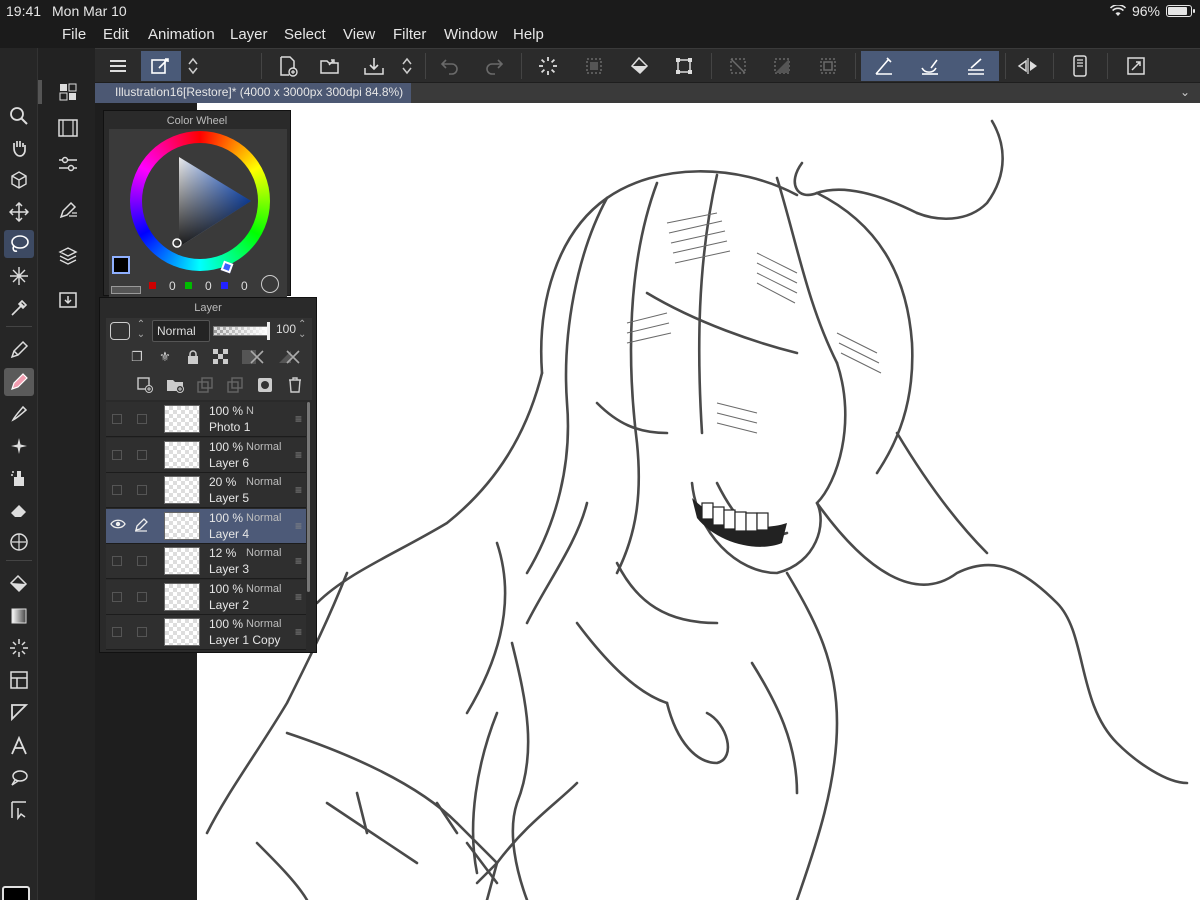 The image size is (1200, 900). What do you see at coordinates (253, 357) in the screenshot?
I see `mask-enable-icon` at bounding box center [253, 357].